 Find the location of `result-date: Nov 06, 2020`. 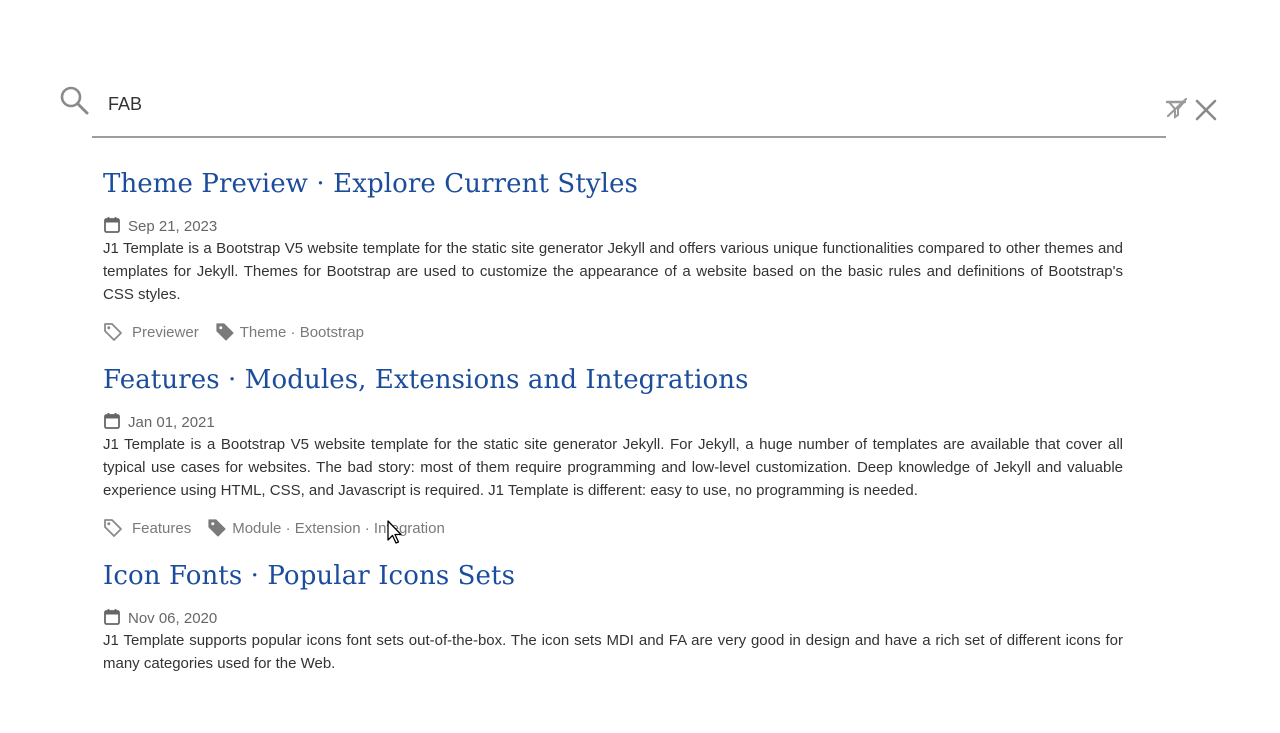

result-date: Nov 06, 2020 is located at coordinates (613, 618).